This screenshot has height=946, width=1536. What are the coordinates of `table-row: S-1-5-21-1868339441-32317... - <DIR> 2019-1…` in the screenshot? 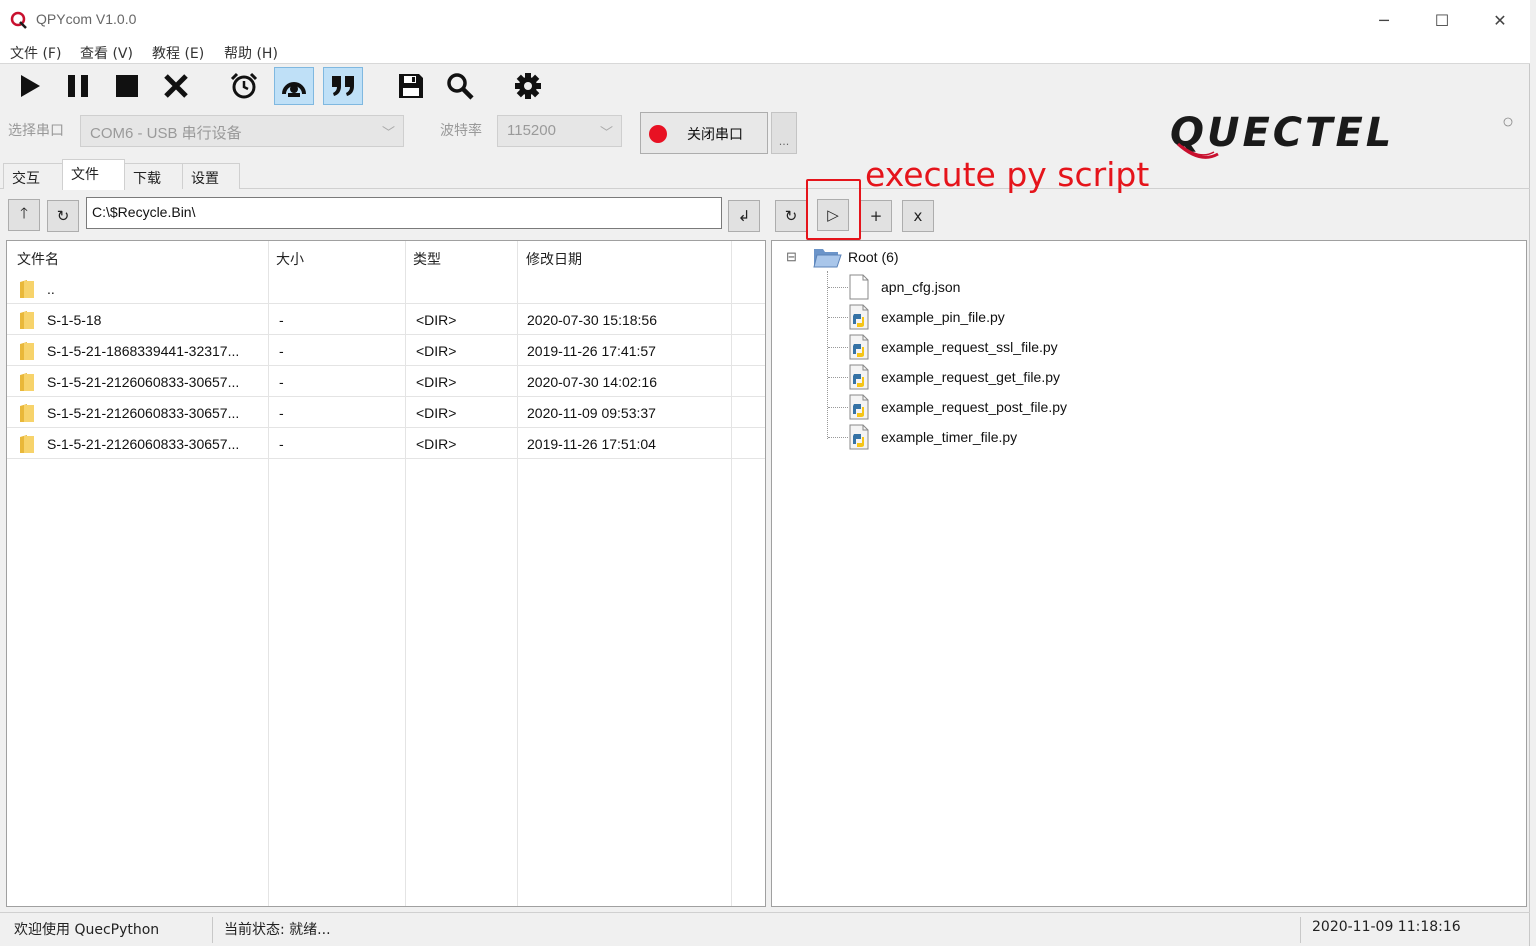 It's located at (386, 350).